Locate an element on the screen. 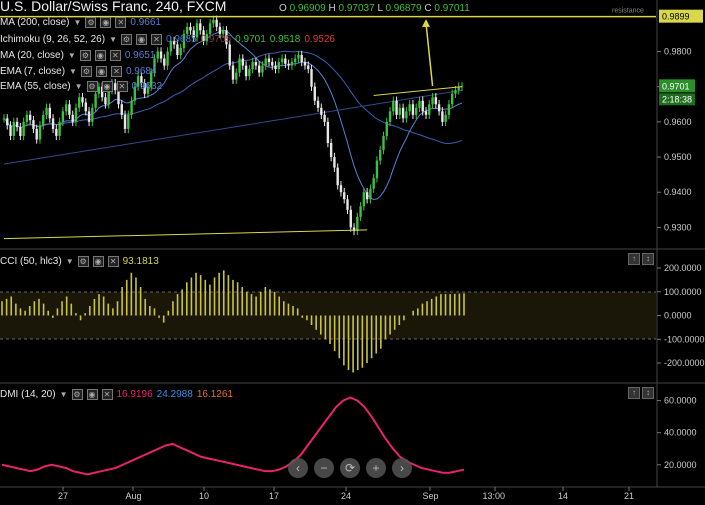 The width and height of the screenshot is (705, 505). ichimoku-value-1: 0.9685 is located at coordinates (181, 39).